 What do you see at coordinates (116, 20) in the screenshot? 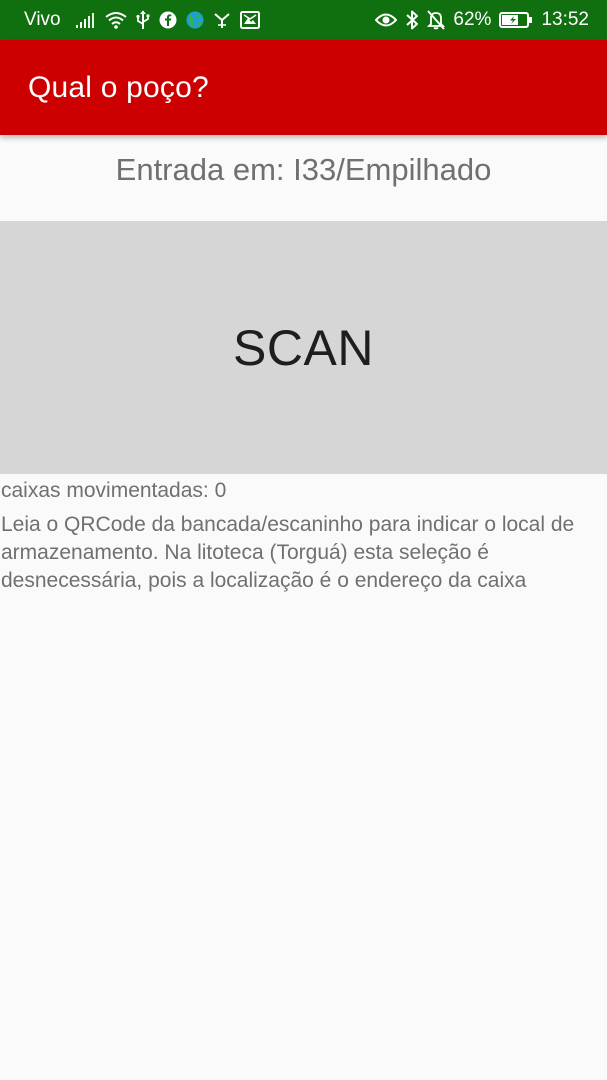
I see `wifi-icon` at bounding box center [116, 20].